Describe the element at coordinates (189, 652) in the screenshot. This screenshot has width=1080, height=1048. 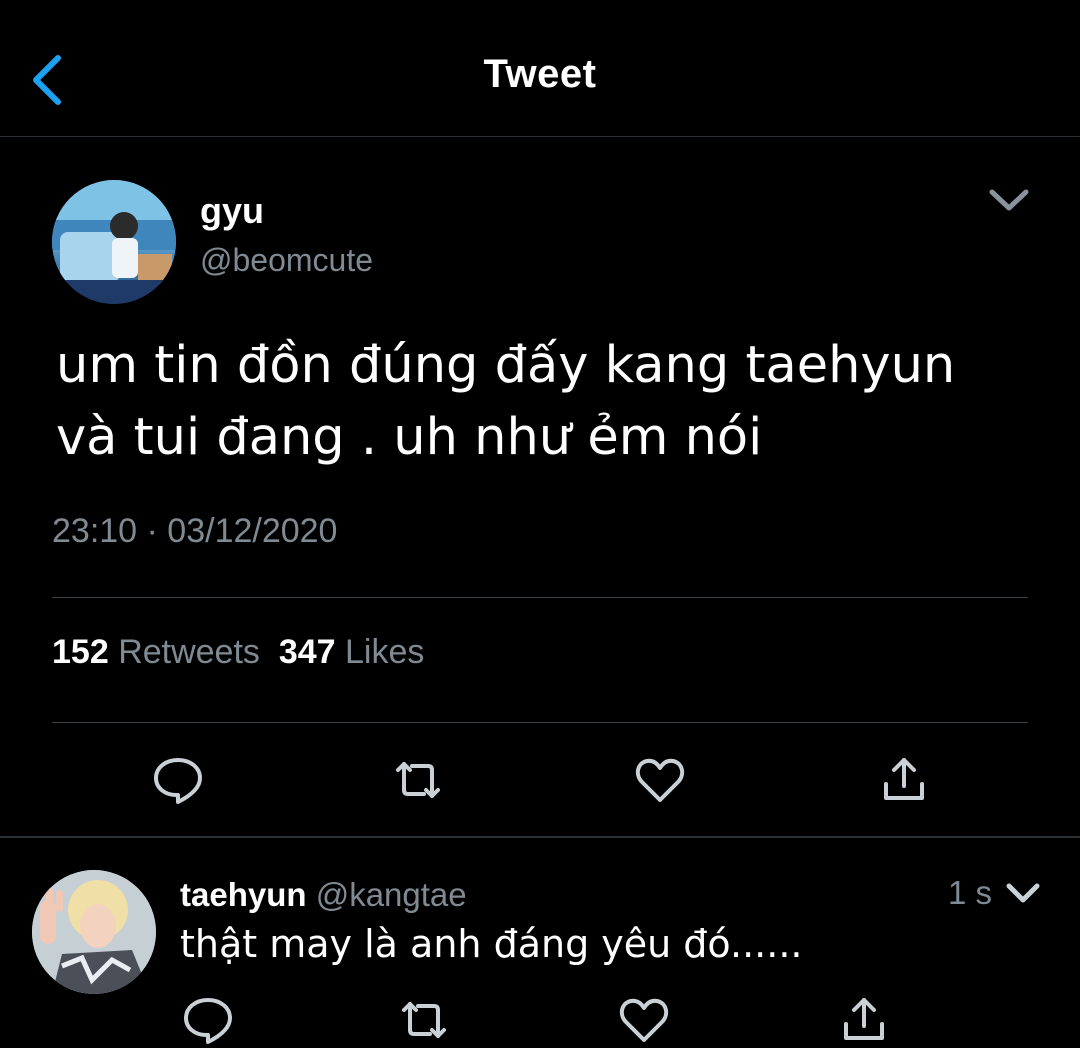
I see `retweet-label: Retweets` at that location.